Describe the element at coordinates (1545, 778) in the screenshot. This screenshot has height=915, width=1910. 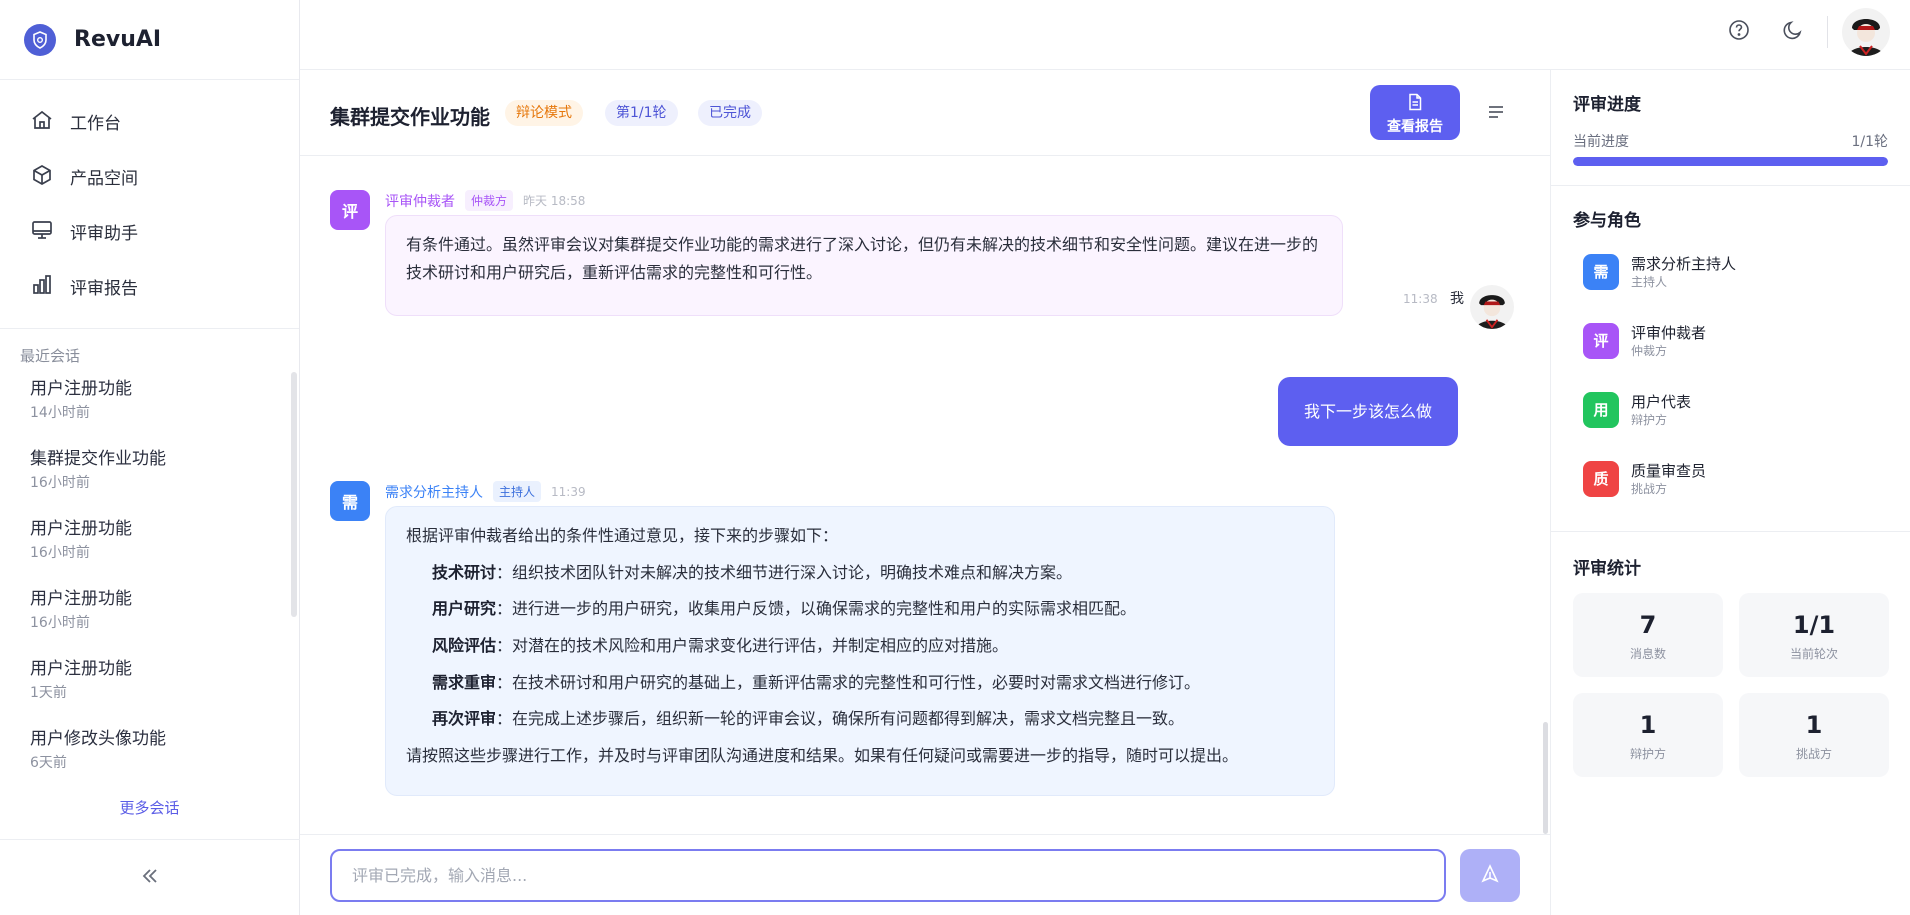
I see `messages-scrollbar` at that location.